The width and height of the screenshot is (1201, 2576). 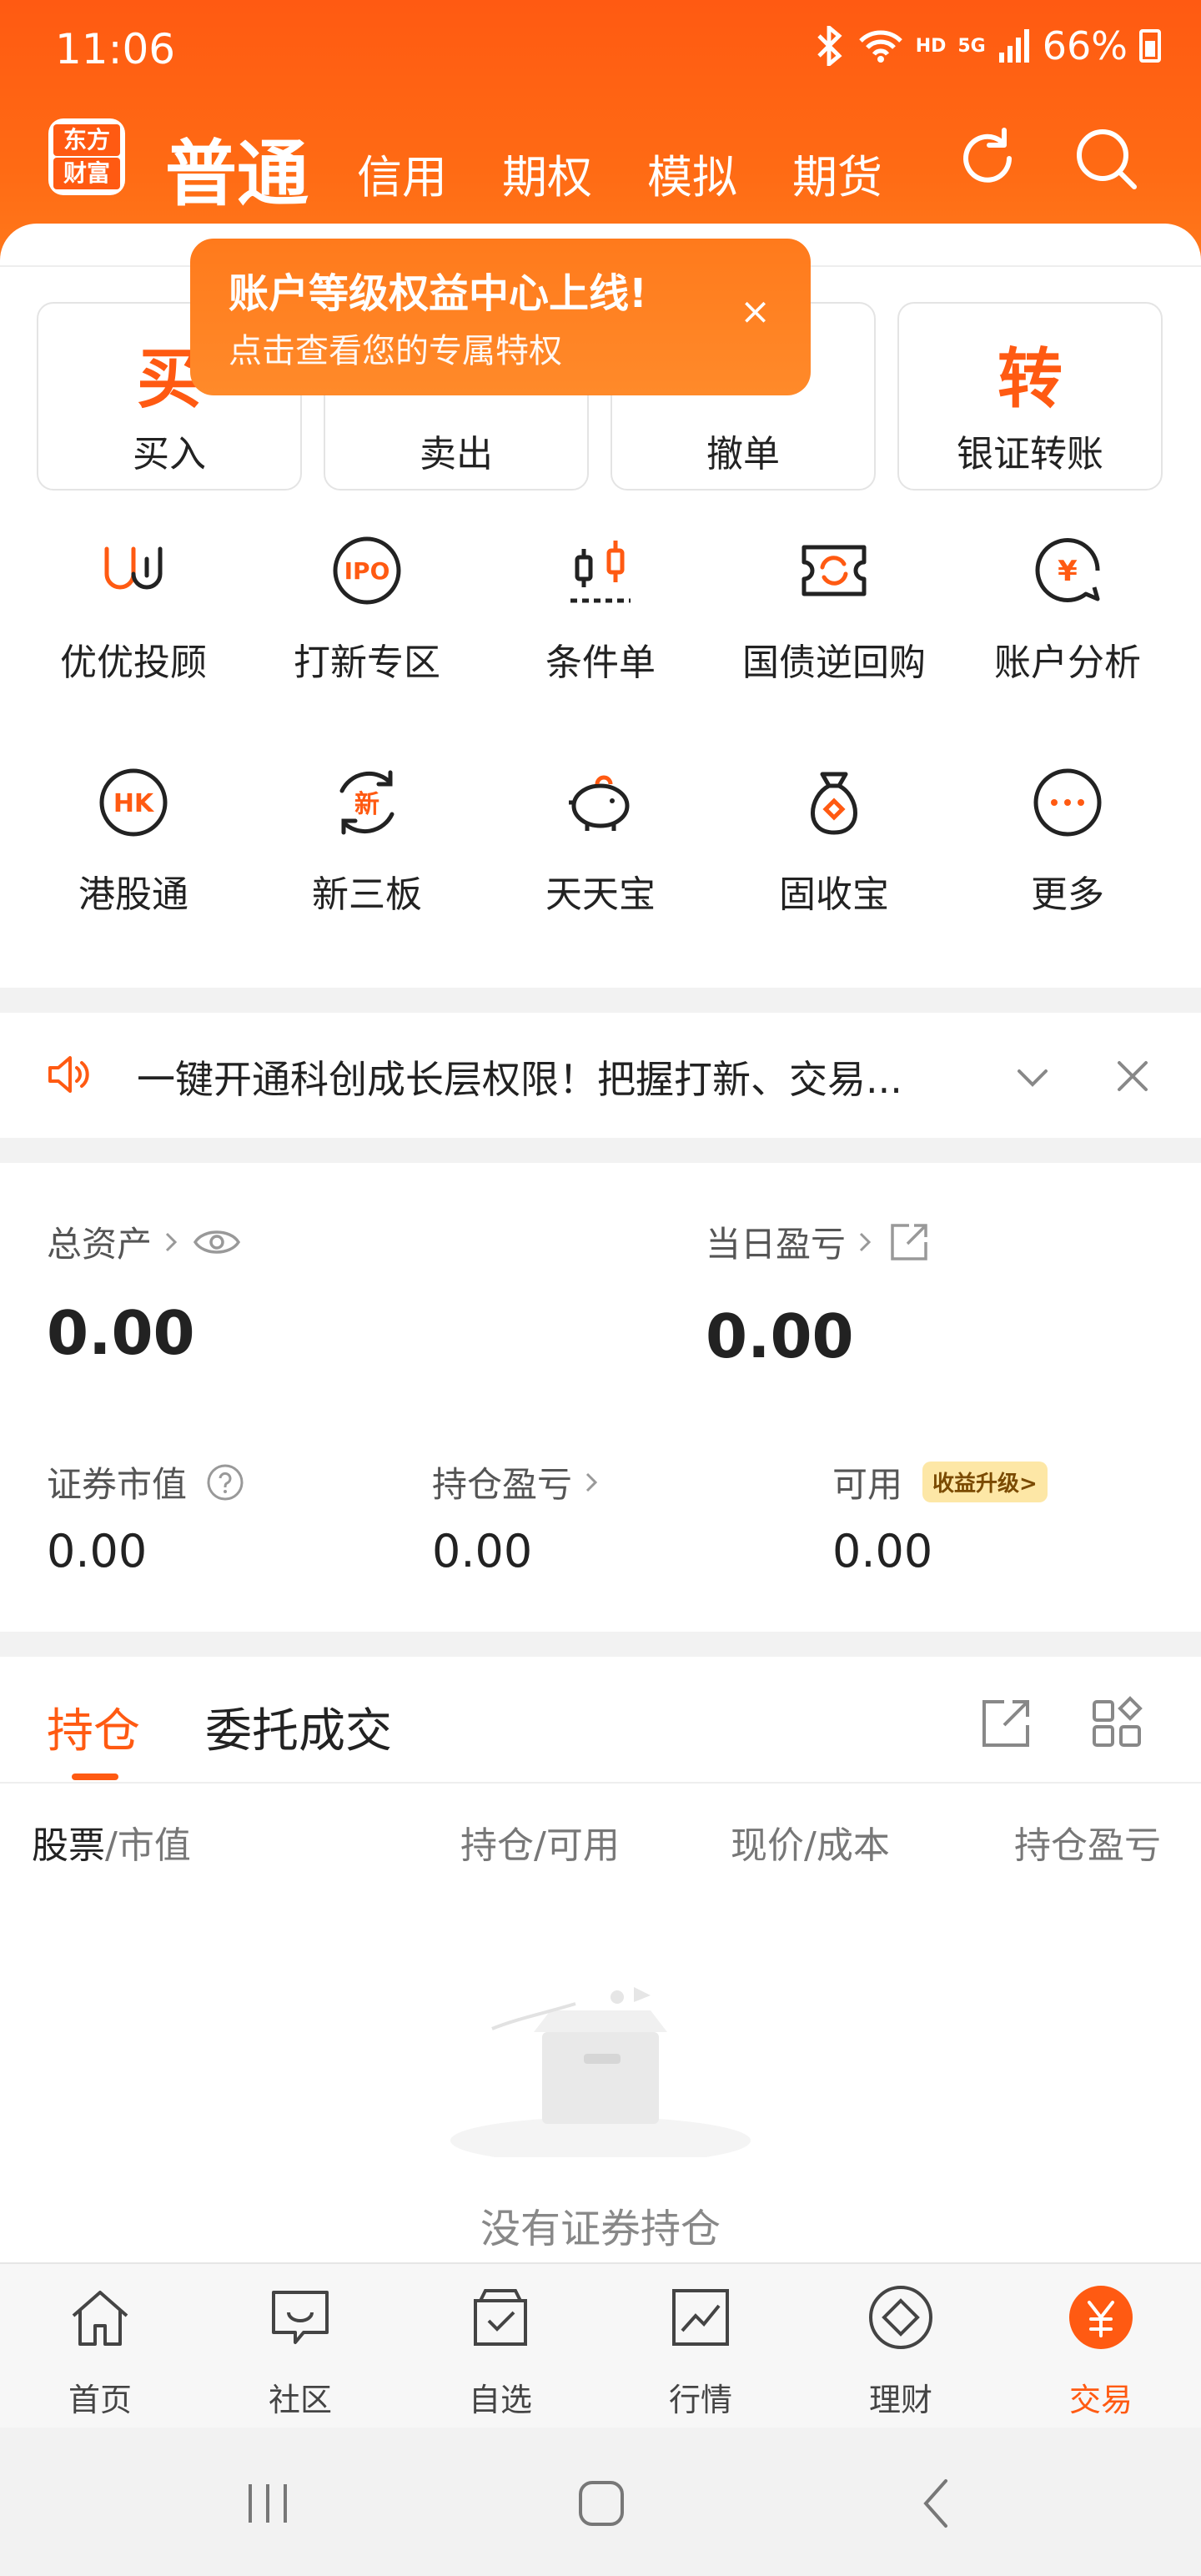 I want to click on grid-item-treasury-repo: 国债逆回购, so click(x=834, y=638).